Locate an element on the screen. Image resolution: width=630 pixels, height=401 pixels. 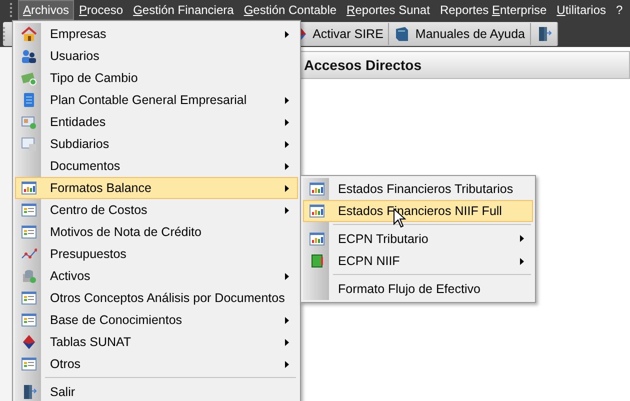
menu-bar-item: Utilitarios is located at coordinates (582, 10).